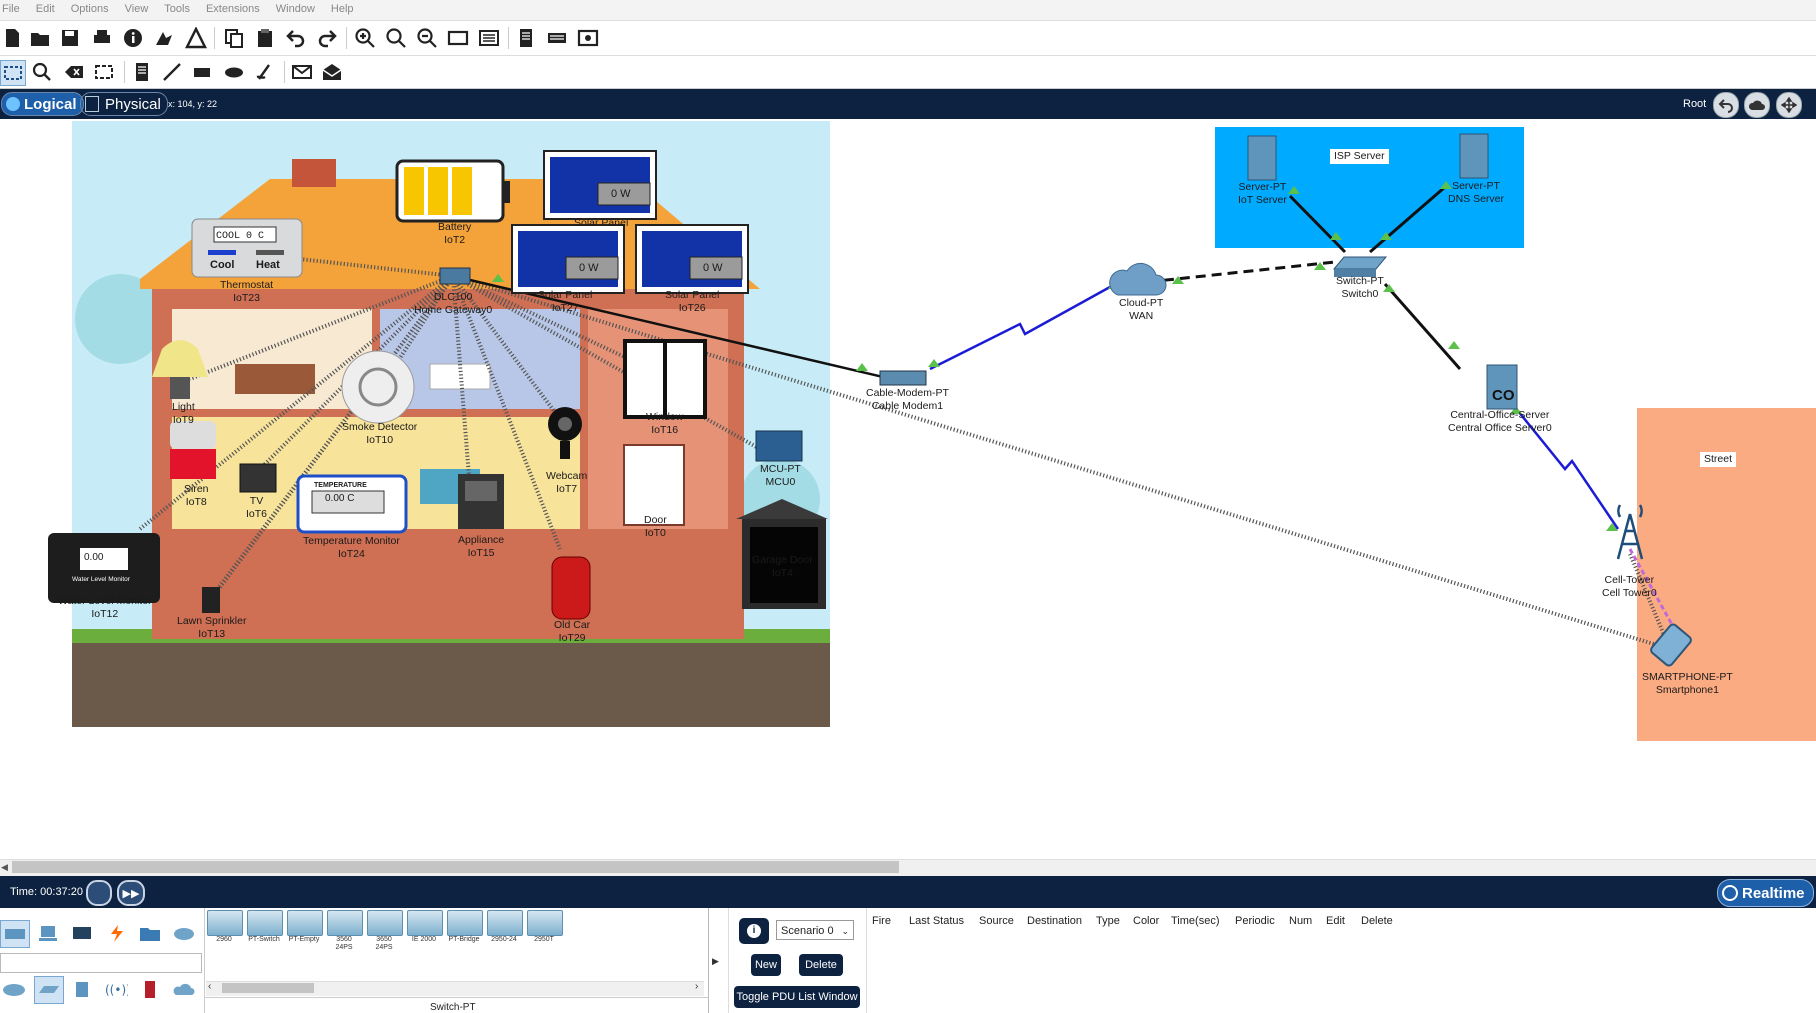  What do you see at coordinates (665, 379) in the screenshot?
I see `window-device` at bounding box center [665, 379].